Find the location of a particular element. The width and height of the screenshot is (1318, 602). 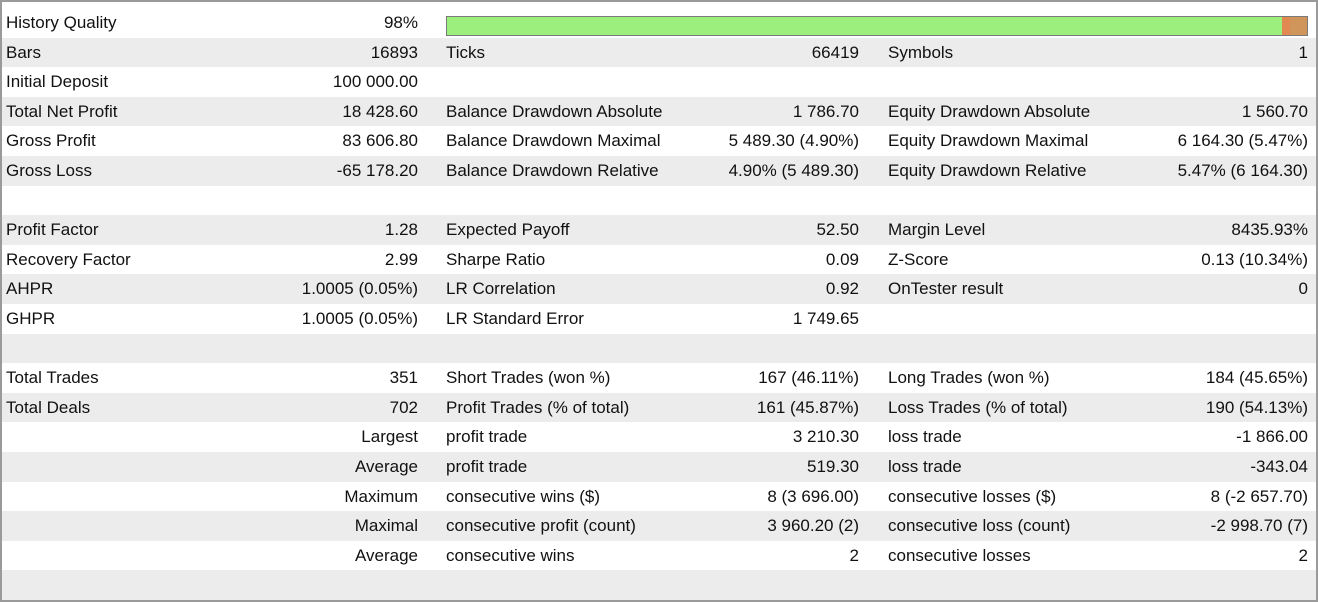

value-col3: 190 (54.13%) is located at coordinates (1256, 407).